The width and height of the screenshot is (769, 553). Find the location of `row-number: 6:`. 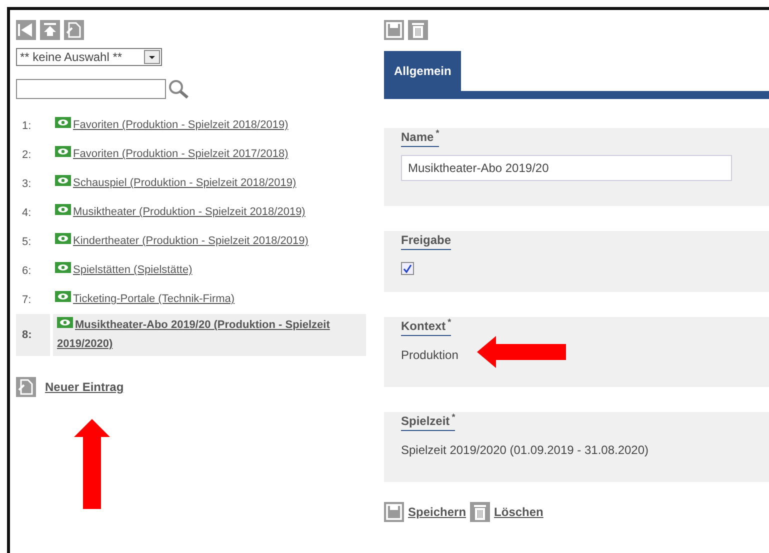

row-number: 6: is located at coordinates (26, 271).